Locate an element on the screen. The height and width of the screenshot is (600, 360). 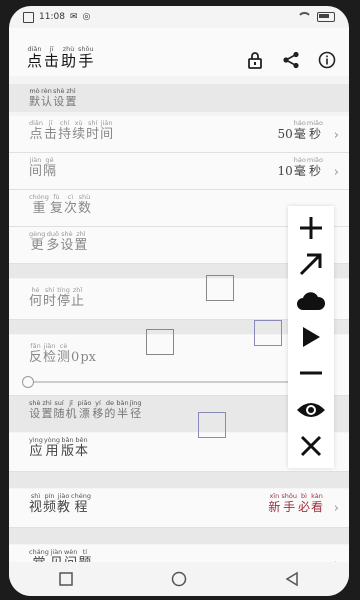
eye-icon is located at coordinates (311, 409).